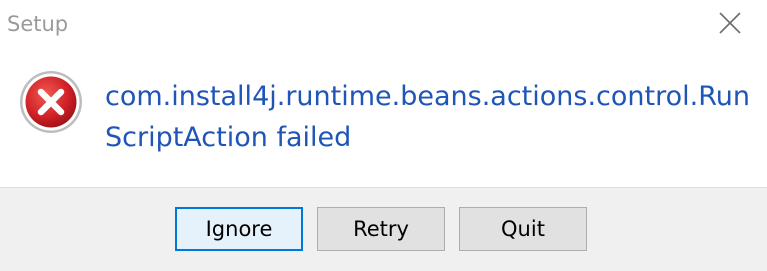  I want to click on error-icon, so click(51, 102).